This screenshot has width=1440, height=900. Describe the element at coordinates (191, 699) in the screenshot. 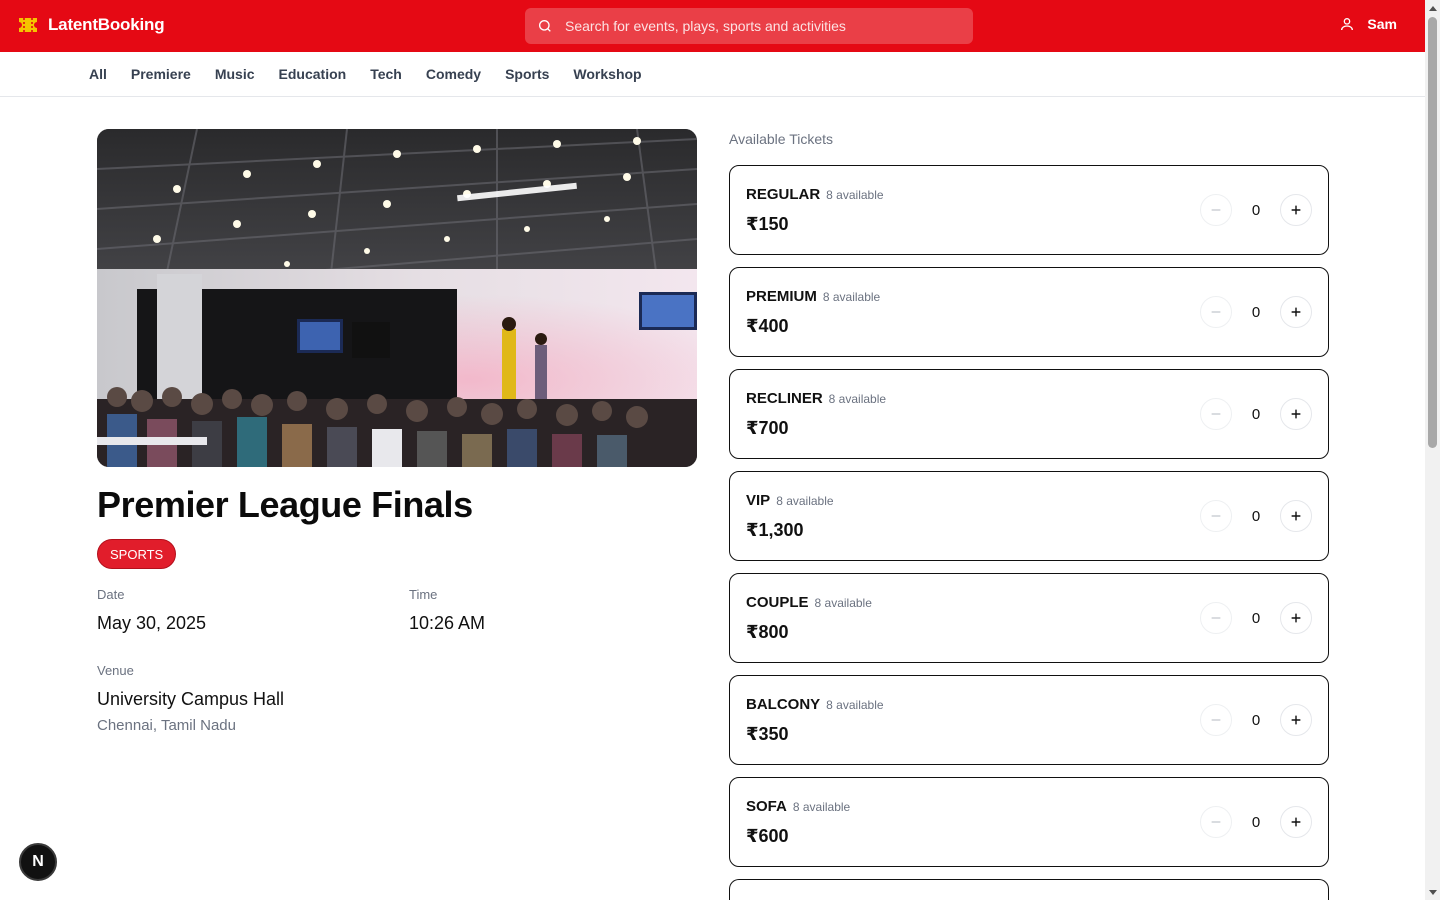

I see `venue-name: University Campus Hall` at that location.